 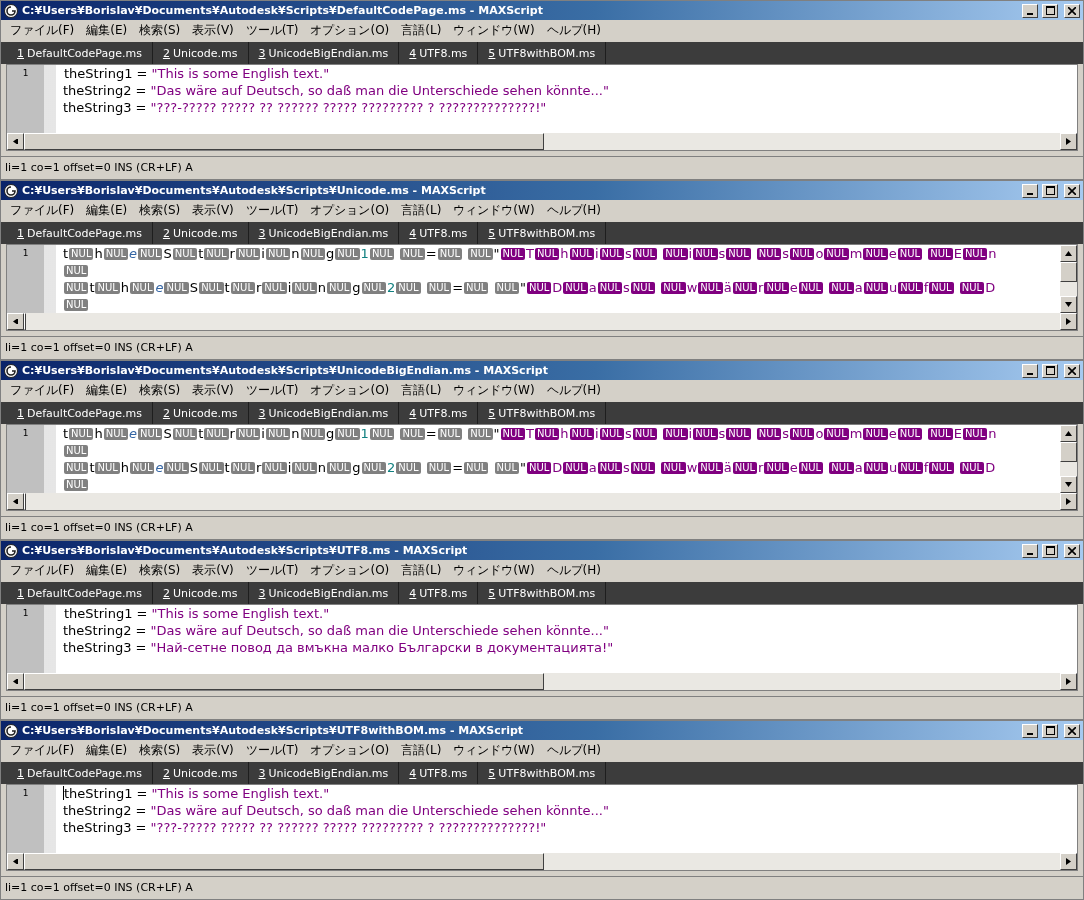 I want to click on code-line: theString2 = "Das wäre auf Deutsch, so daß man die Unterschiede sehen könnte...", so click(x=336, y=630).